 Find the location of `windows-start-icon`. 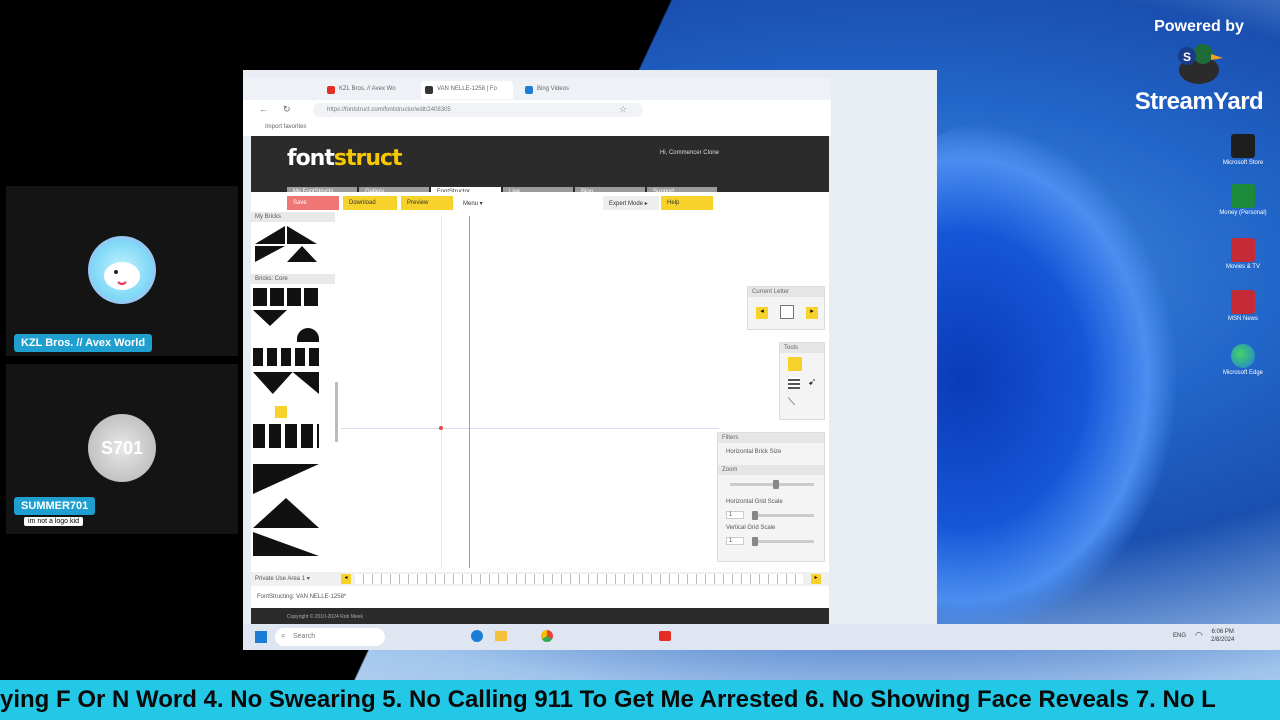

windows-start-icon is located at coordinates (261, 637).